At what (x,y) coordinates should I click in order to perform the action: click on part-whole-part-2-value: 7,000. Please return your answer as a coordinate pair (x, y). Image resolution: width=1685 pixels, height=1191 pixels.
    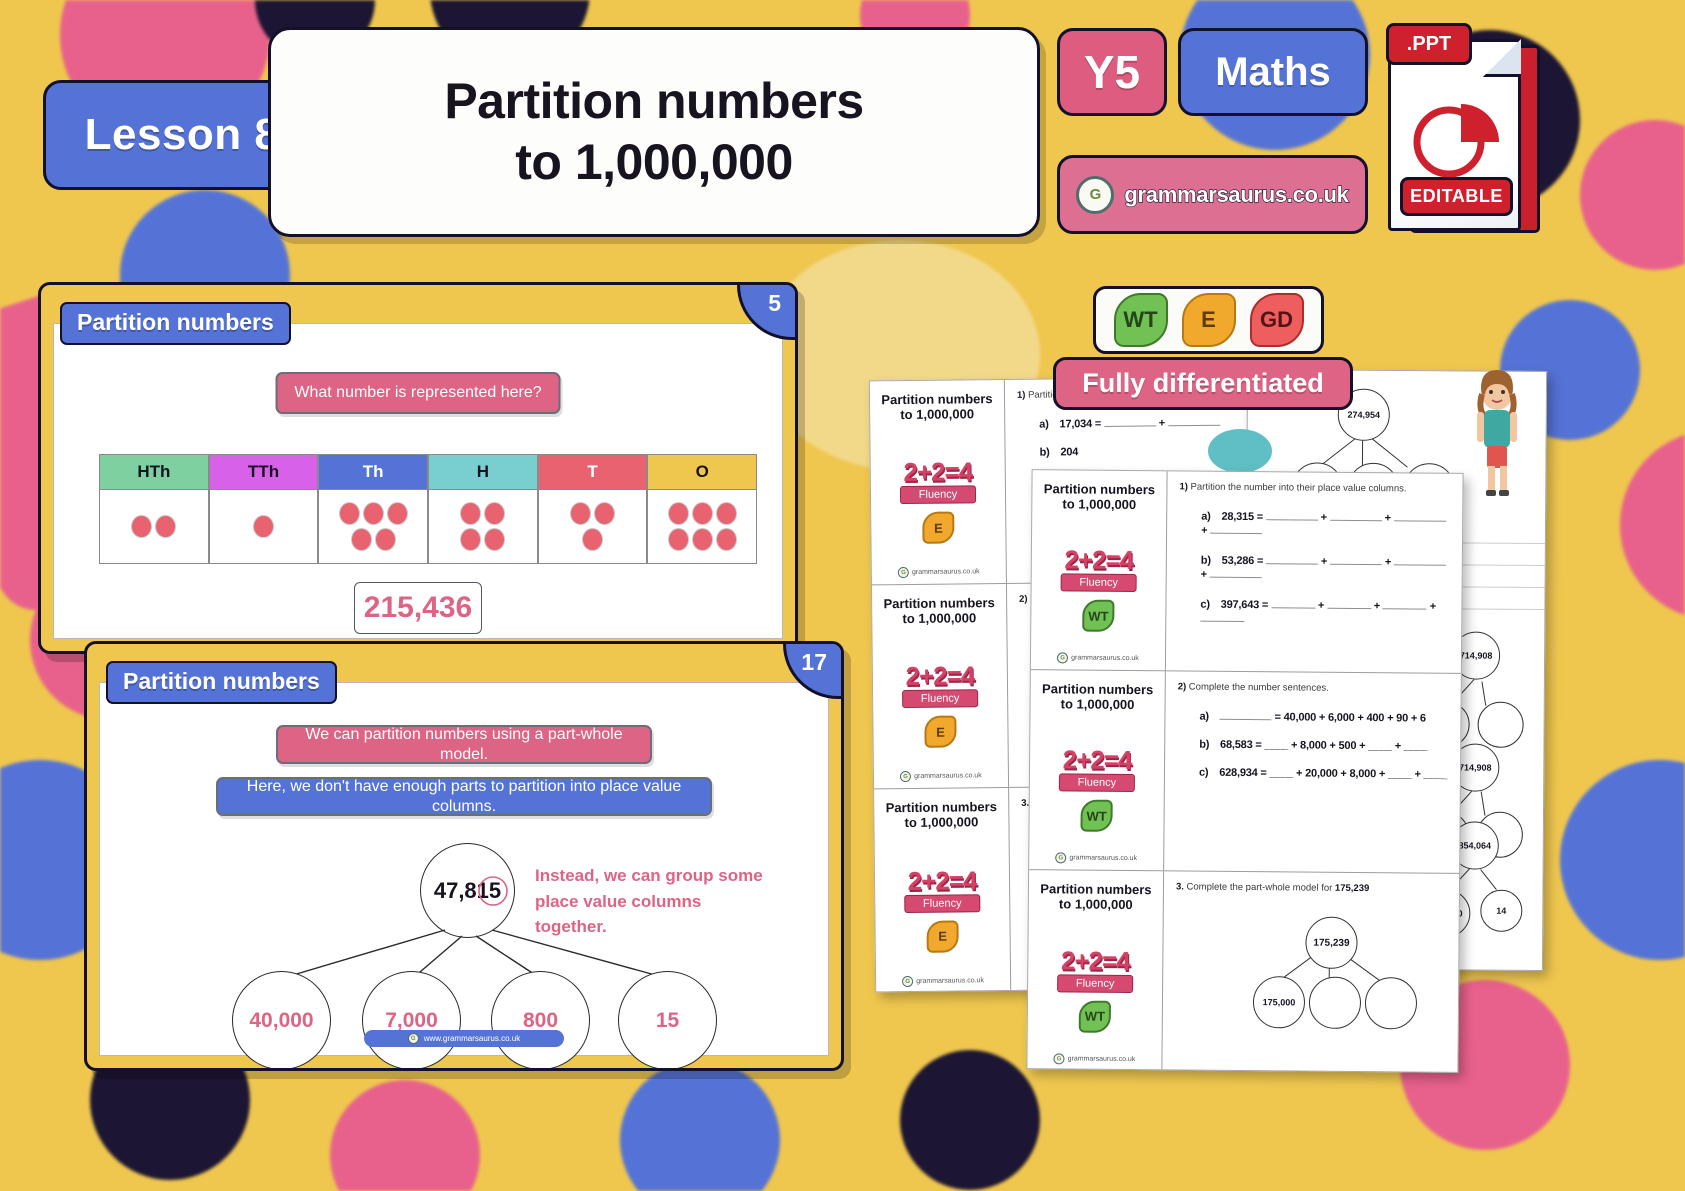
    Looking at the image, I should click on (411, 1020).